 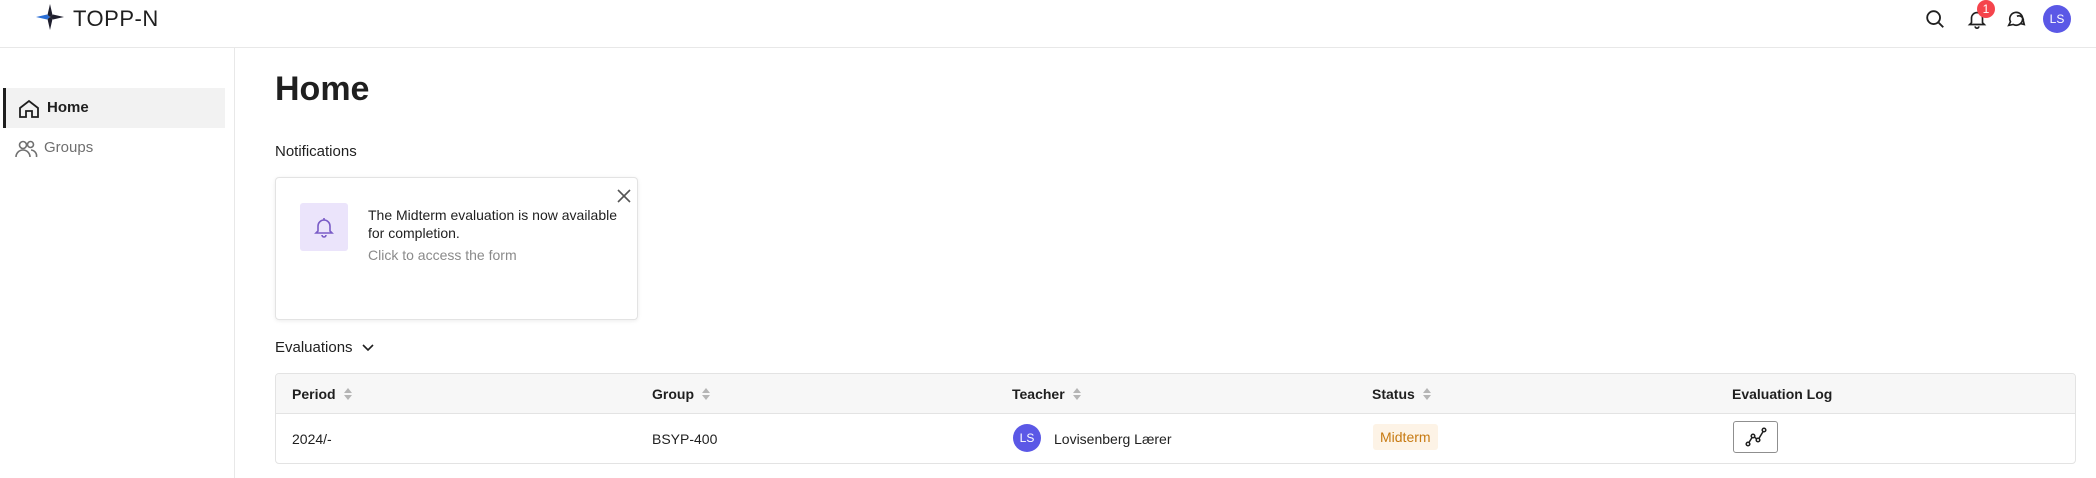 I want to click on page-title: Home, so click(x=322, y=89).